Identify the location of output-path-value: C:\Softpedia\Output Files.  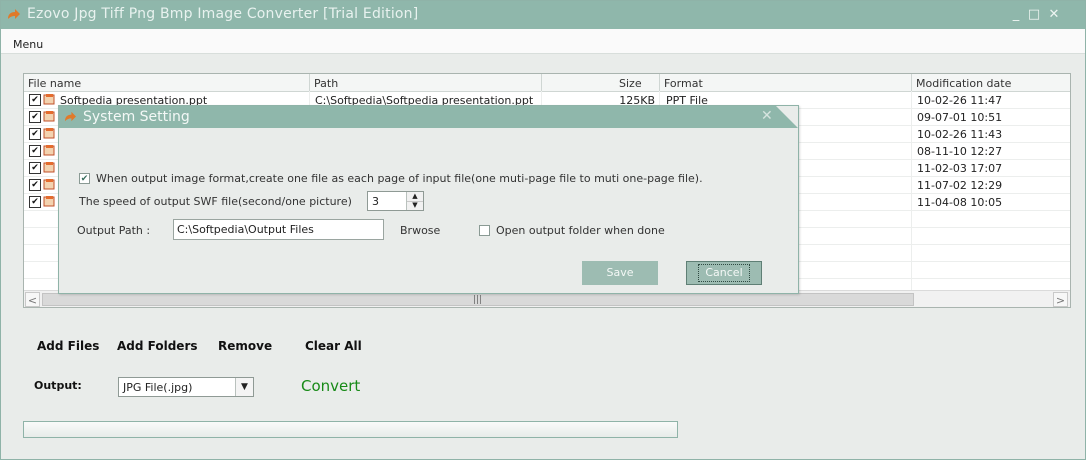
(245, 229).